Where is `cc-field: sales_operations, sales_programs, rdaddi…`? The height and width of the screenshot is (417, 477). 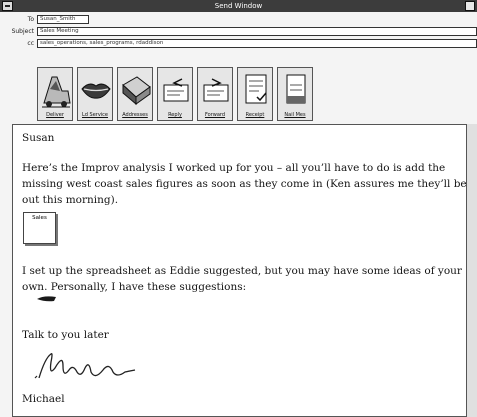 cc-field: sales_operations, sales_programs, rdaddi… is located at coordinates (257, 43).